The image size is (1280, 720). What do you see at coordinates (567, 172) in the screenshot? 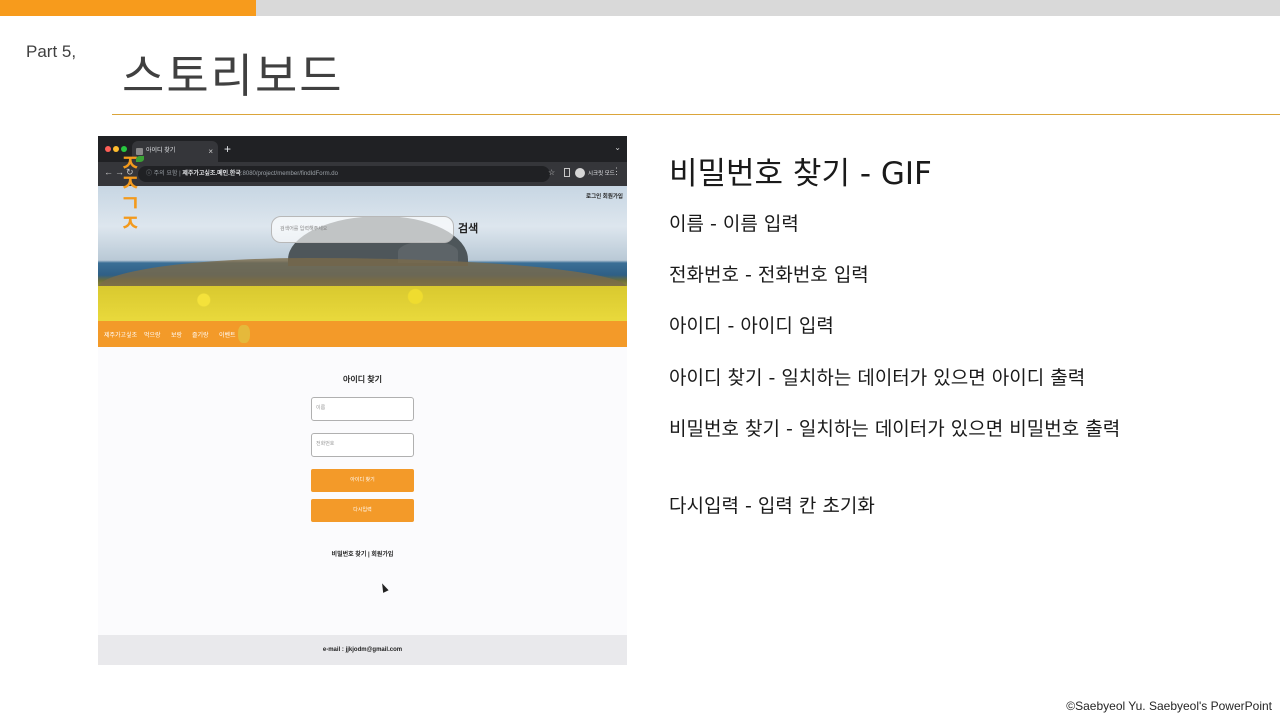
I see `side-panel-icon` at bounding box center [567, 172].